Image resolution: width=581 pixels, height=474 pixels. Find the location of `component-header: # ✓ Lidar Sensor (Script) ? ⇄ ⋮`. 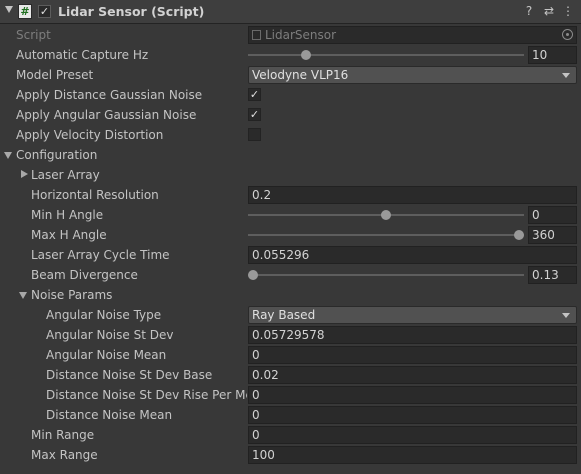

component-header: # ✓ Lidar Sensor (Script) ? ⇄ ⋮ is located at coordinates (290, 12).